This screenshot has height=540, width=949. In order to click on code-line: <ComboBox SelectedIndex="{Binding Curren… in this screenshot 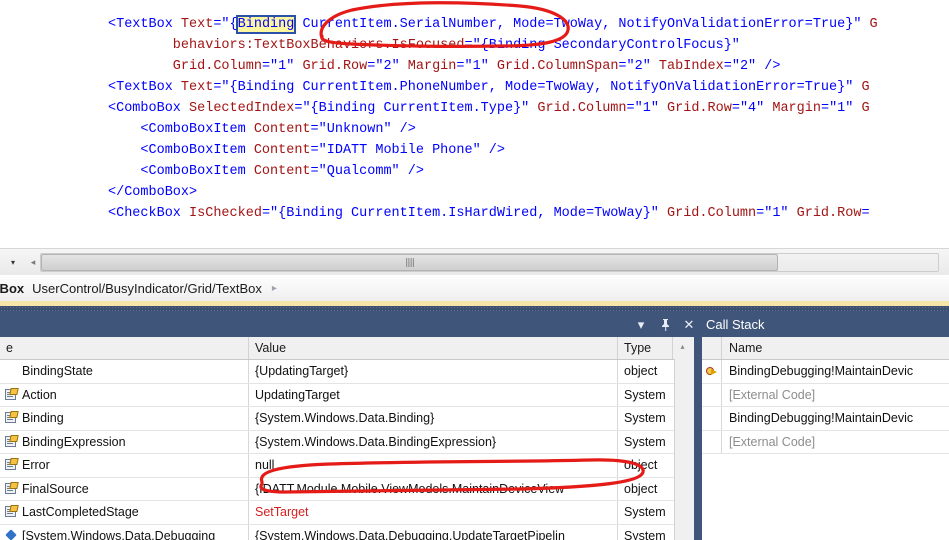, I will do `click(474, 108)`.